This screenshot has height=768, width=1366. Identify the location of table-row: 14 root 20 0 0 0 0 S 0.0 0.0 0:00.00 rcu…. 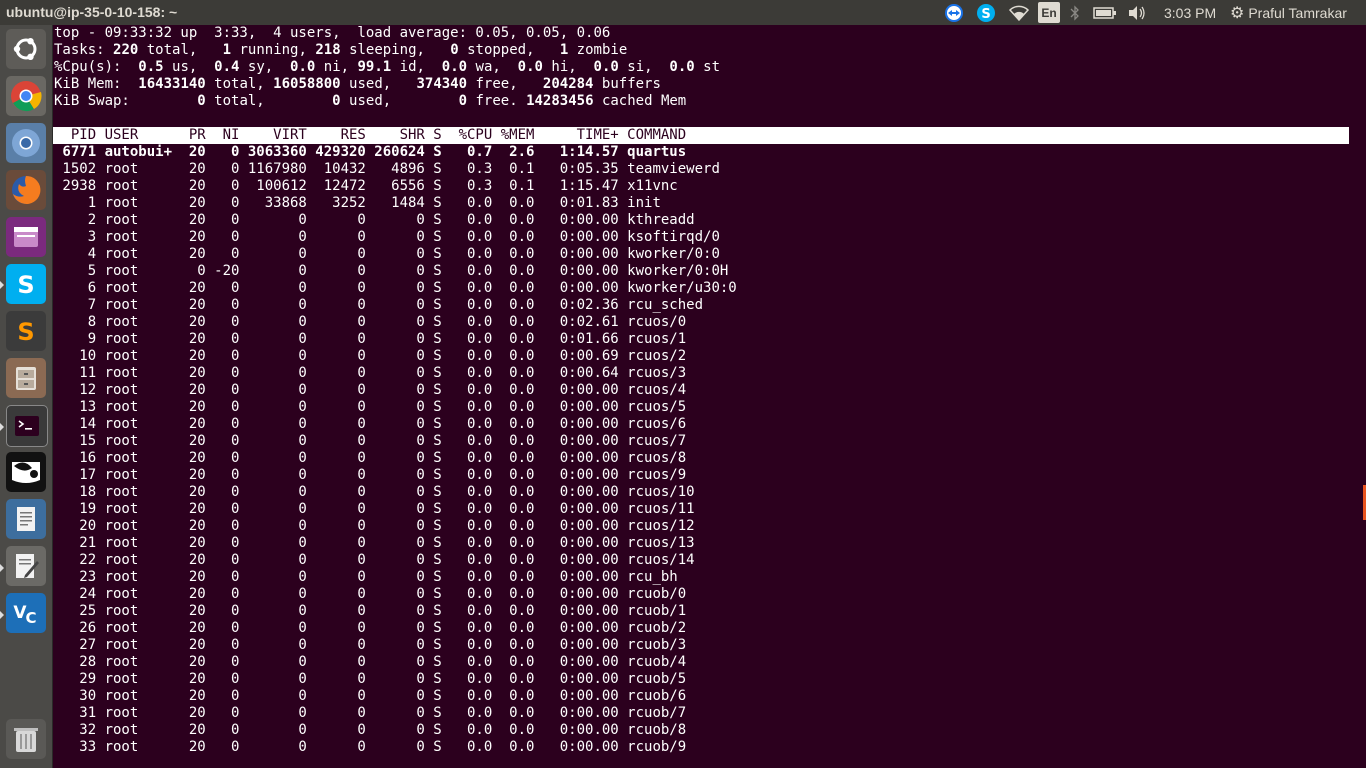
(370, 424).